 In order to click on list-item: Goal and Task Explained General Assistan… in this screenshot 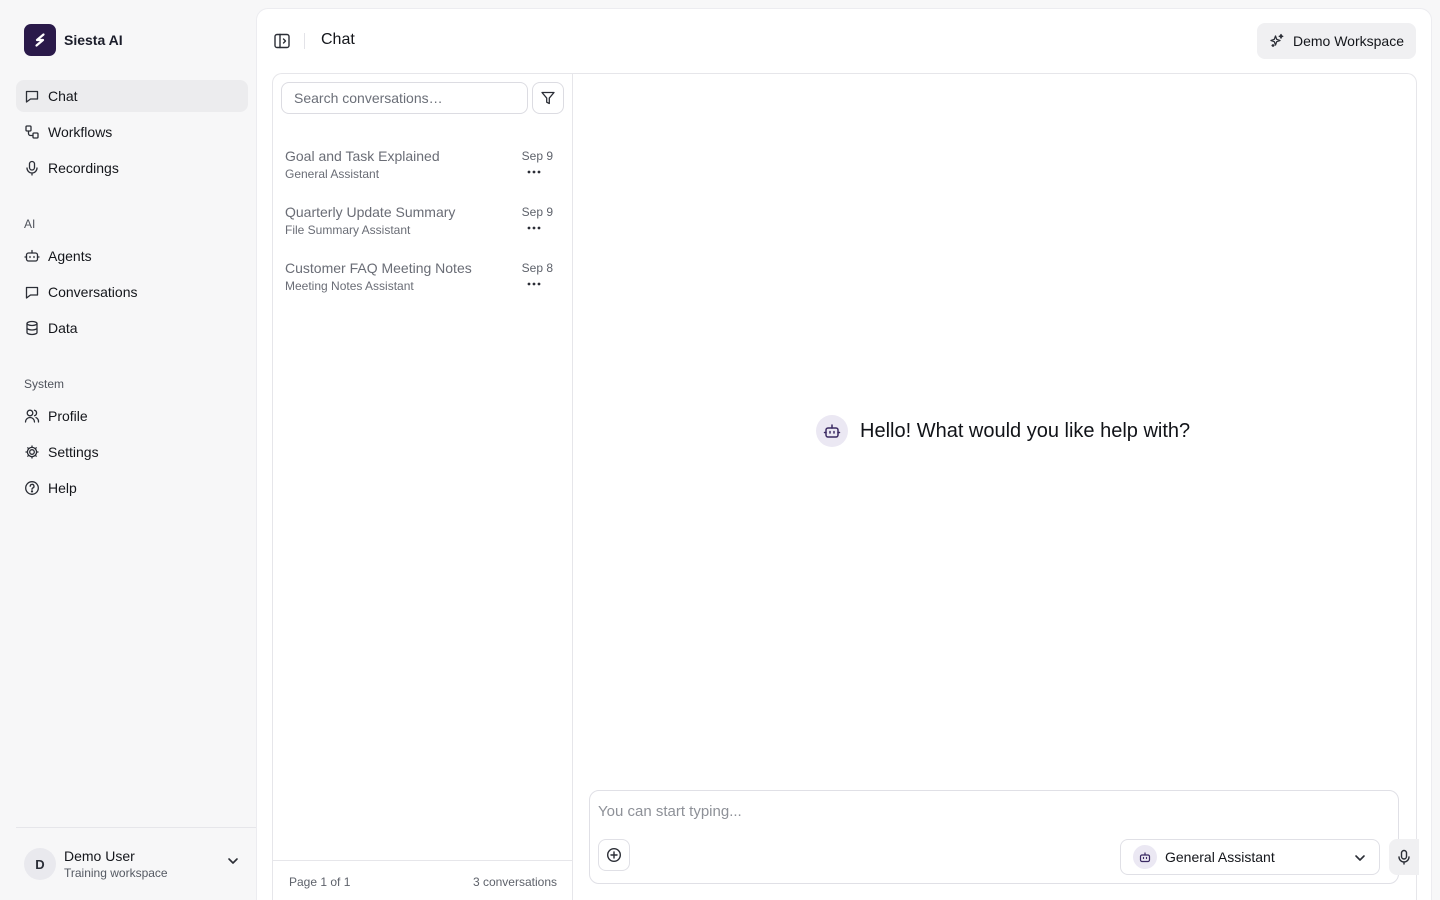, I will do `click(423, 174)`.